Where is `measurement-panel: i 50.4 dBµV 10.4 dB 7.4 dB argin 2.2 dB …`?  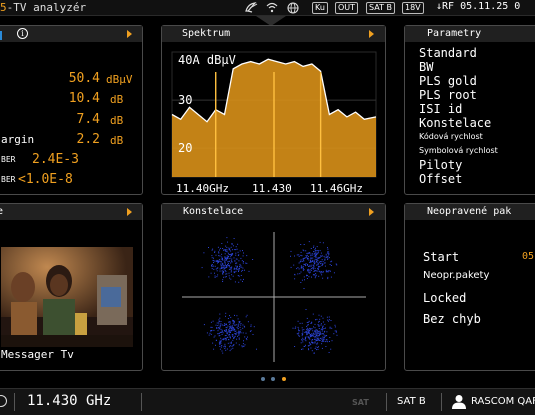 measurement-panel: i 50.4 dBµV 10.4 dB 7.4 dB argin 2.2 dB … is located at coordinates (71, 110).